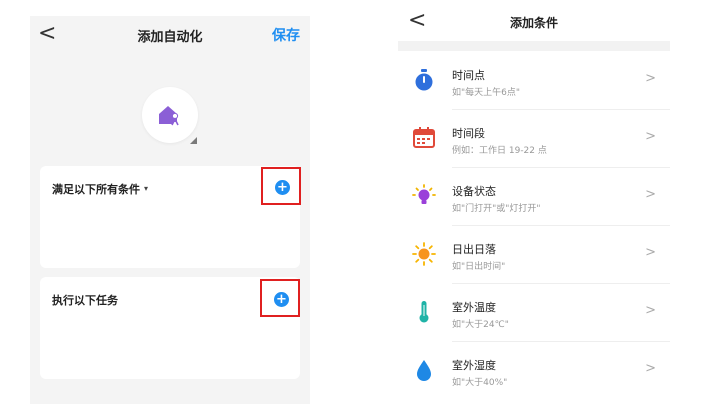 This screenshot has height=419, width=710. What do you see at coordinates (534, 196) in the screenshot?
I see `list-item-device-state: 设备状态 如"门打开"或"灯打开" >` at bounding box center [534, 196].